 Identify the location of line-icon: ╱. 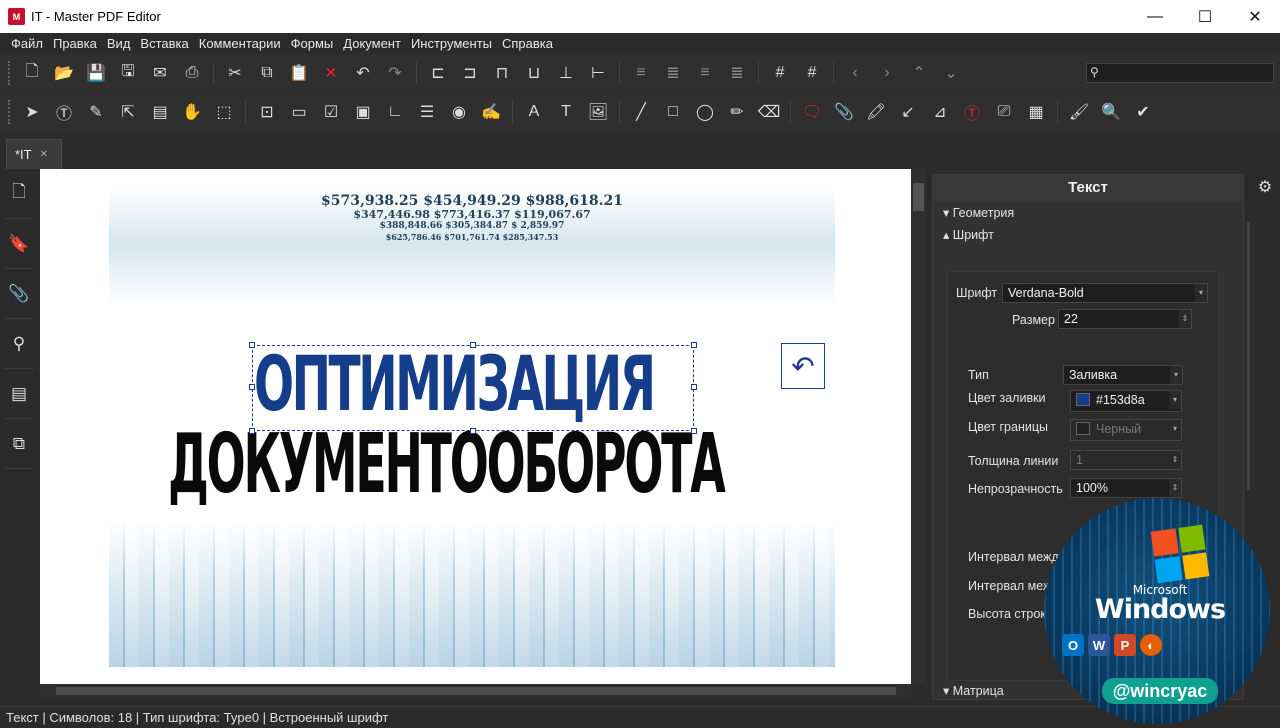
(641, 112).